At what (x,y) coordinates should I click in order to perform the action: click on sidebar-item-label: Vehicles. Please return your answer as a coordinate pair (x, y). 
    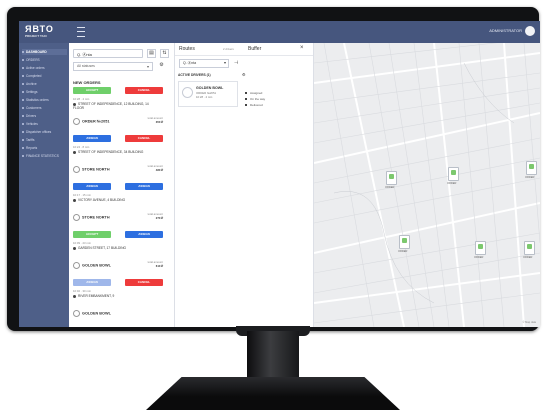
    Looking at the image, I should click on (32, 124).